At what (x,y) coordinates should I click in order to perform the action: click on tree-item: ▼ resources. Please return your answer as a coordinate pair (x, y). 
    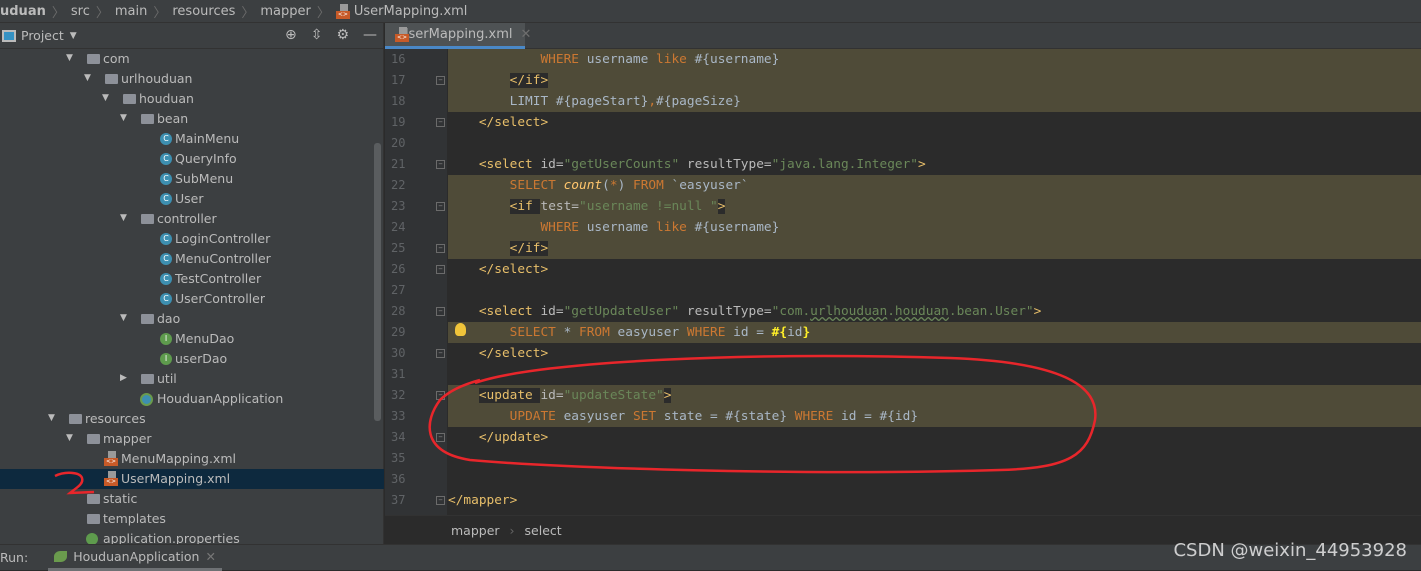
    Looking at the image, I should click on (192, 419).